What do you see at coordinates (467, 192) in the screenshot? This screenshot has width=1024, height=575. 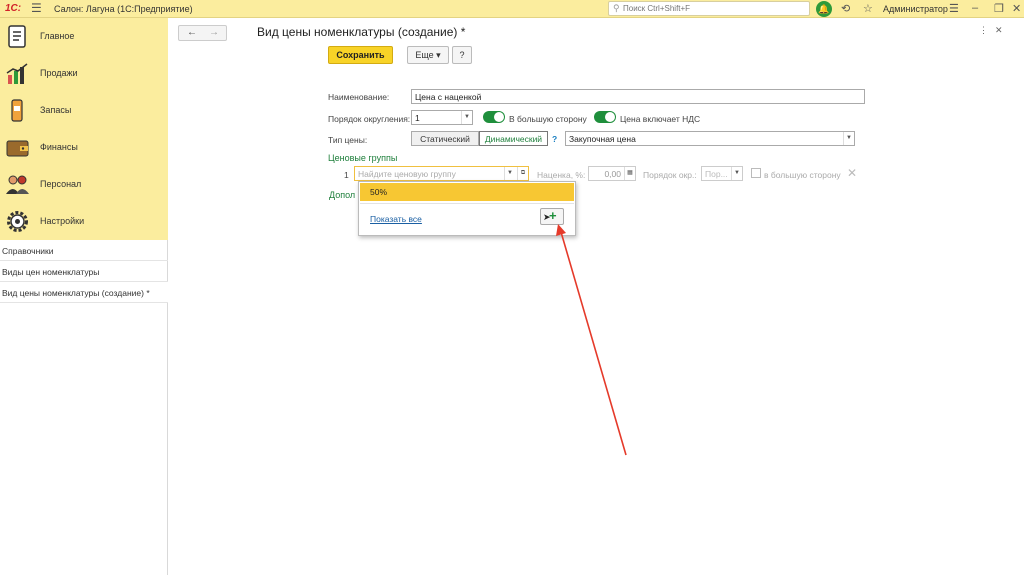 I see `dropdown-option: 50%` at bounding box center [467, 192].